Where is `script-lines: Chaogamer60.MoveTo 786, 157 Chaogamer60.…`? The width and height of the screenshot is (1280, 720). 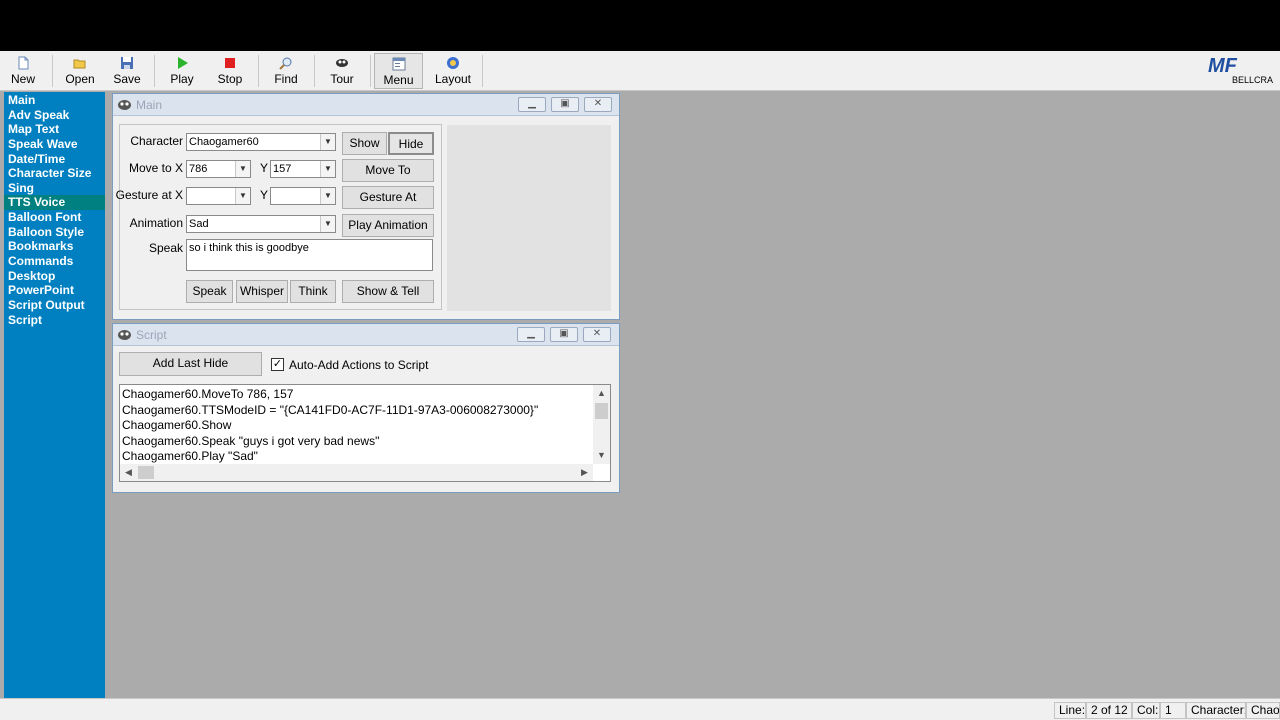
script-lines: Chaogamer60.MoveTo 786, 157 Chaogamer60.… is located at coordinates (329, 426).